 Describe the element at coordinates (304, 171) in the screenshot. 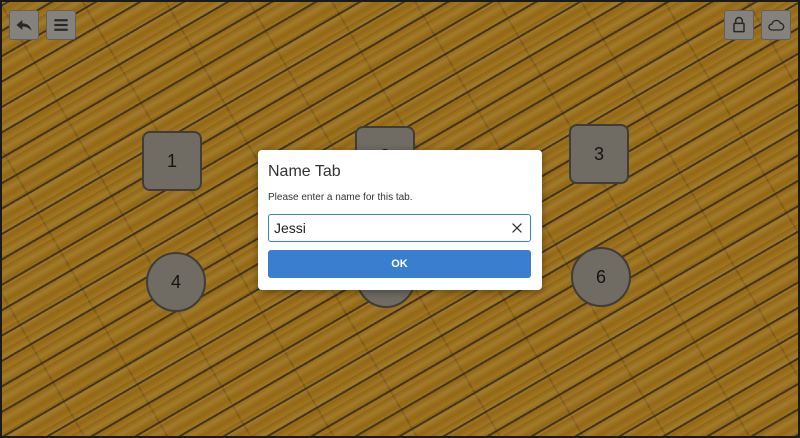

I see `dialog-title: Name Tab` at that location.